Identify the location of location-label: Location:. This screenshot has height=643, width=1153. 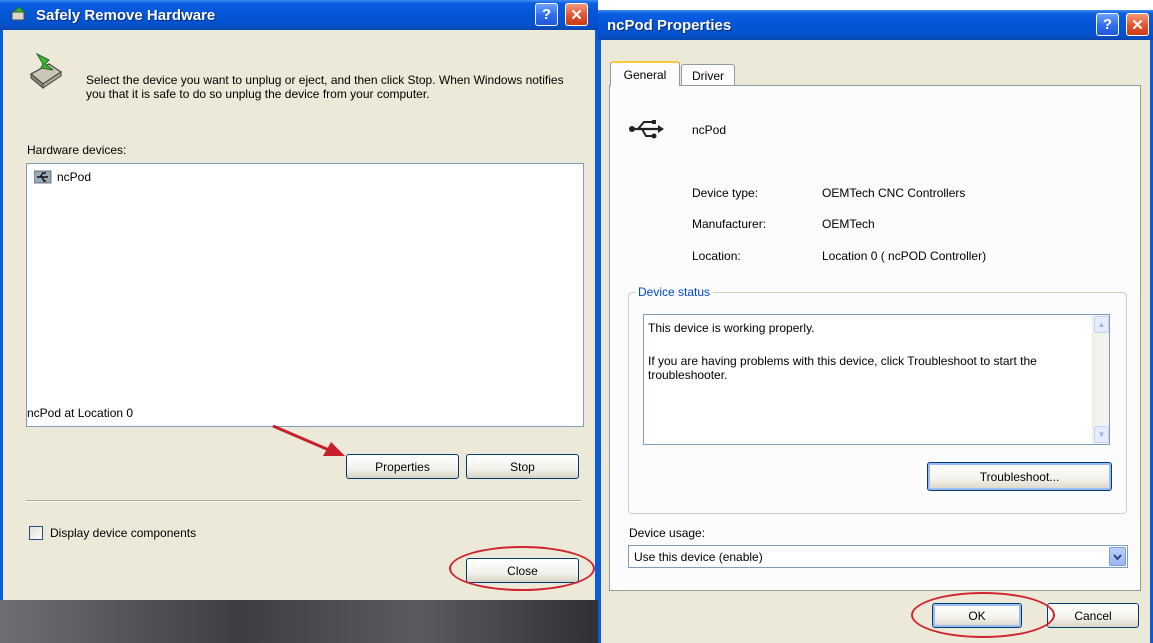
(716, 256).